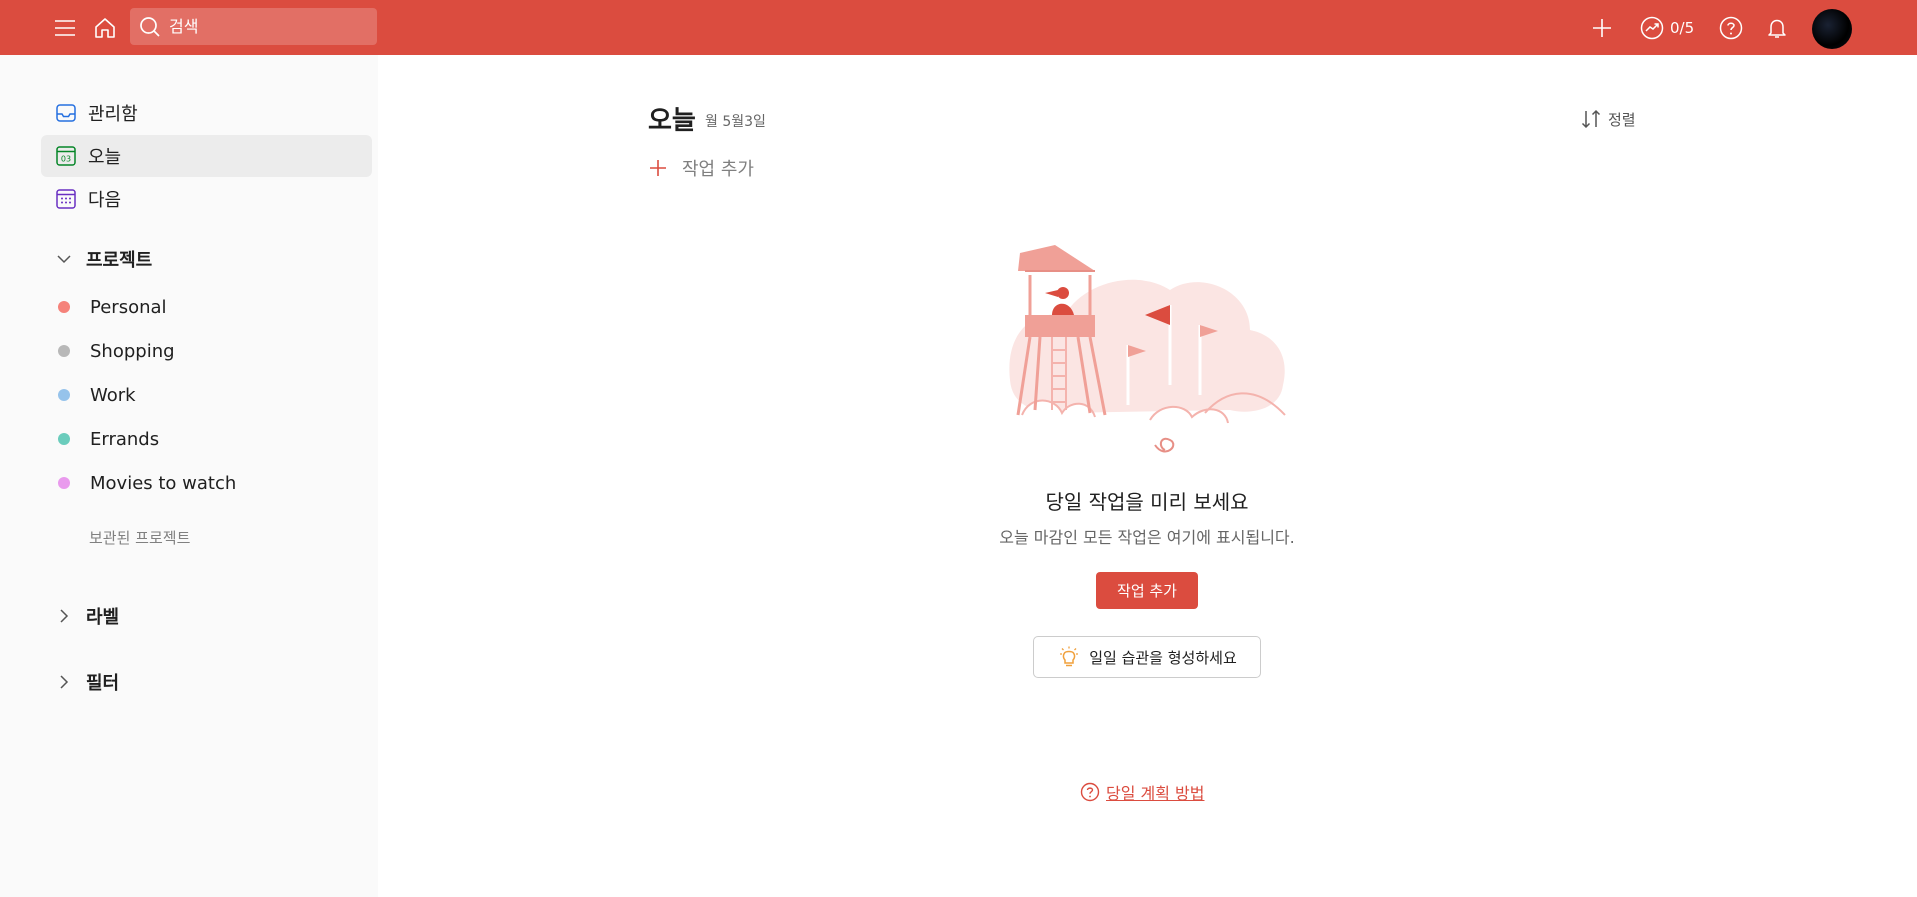 This screenshot has width=1917, height=897. I want to click on search-input, so click(264, 26).